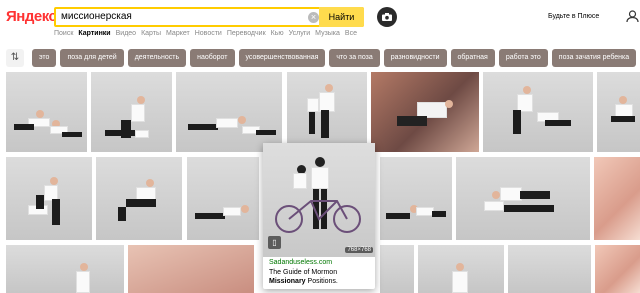 The image size is (640, 293). I want to click on sliders-icon: ⇅, so click(15, 58).